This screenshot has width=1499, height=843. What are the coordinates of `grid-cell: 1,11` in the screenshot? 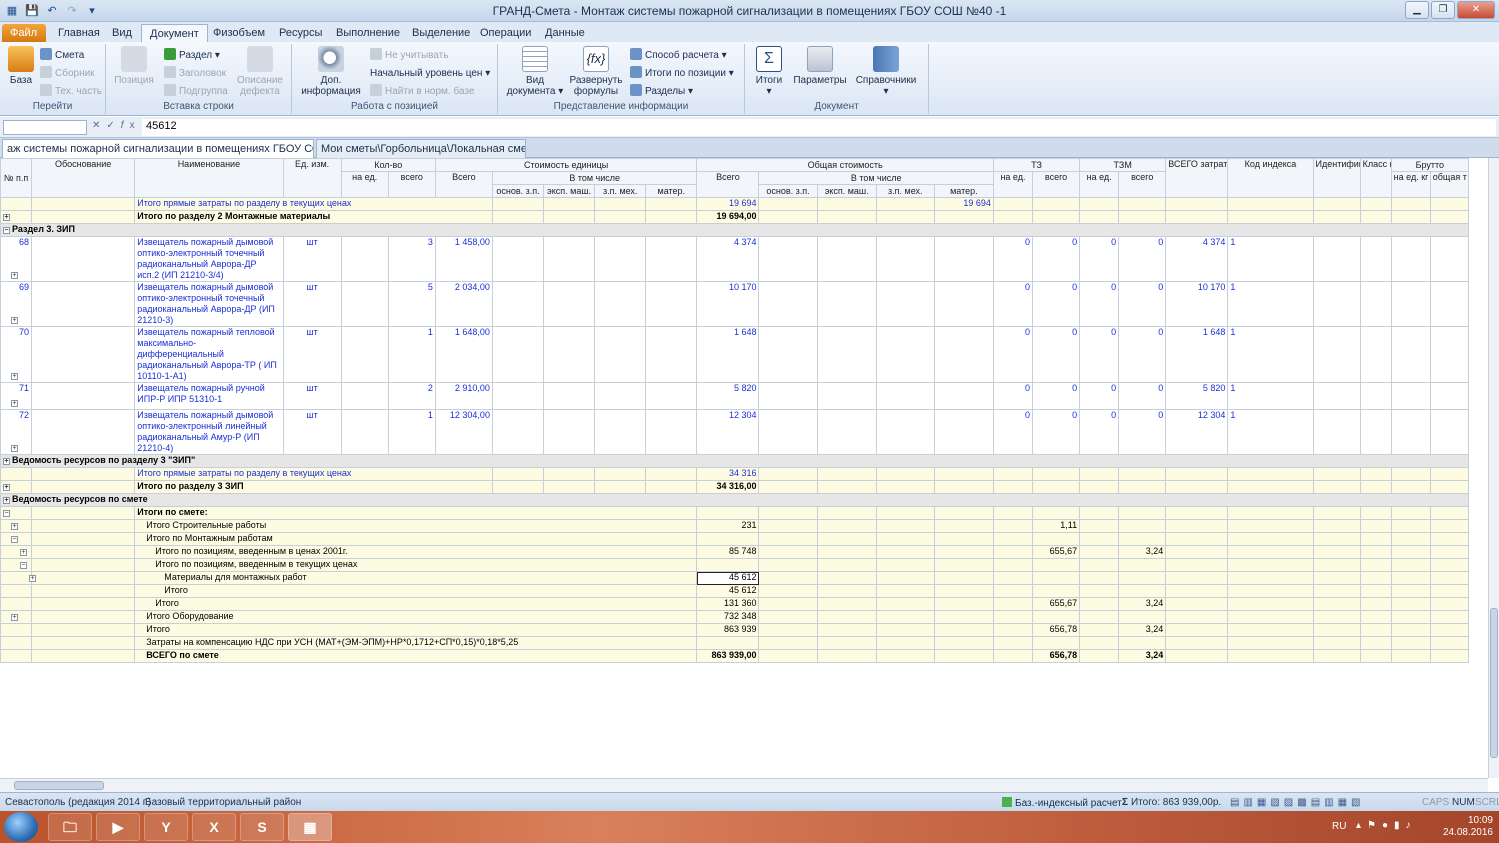 It's located at (1056, 526).